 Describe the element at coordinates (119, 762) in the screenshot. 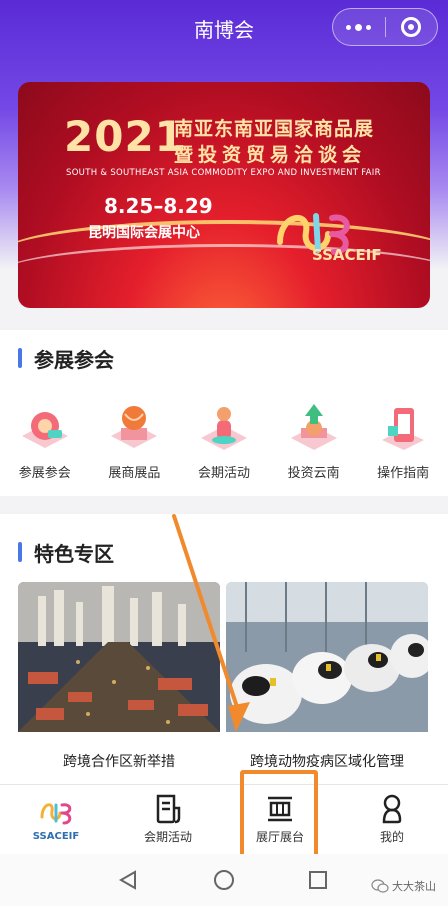

I see `featured-caption: 跨境合作区新举措` at that location.